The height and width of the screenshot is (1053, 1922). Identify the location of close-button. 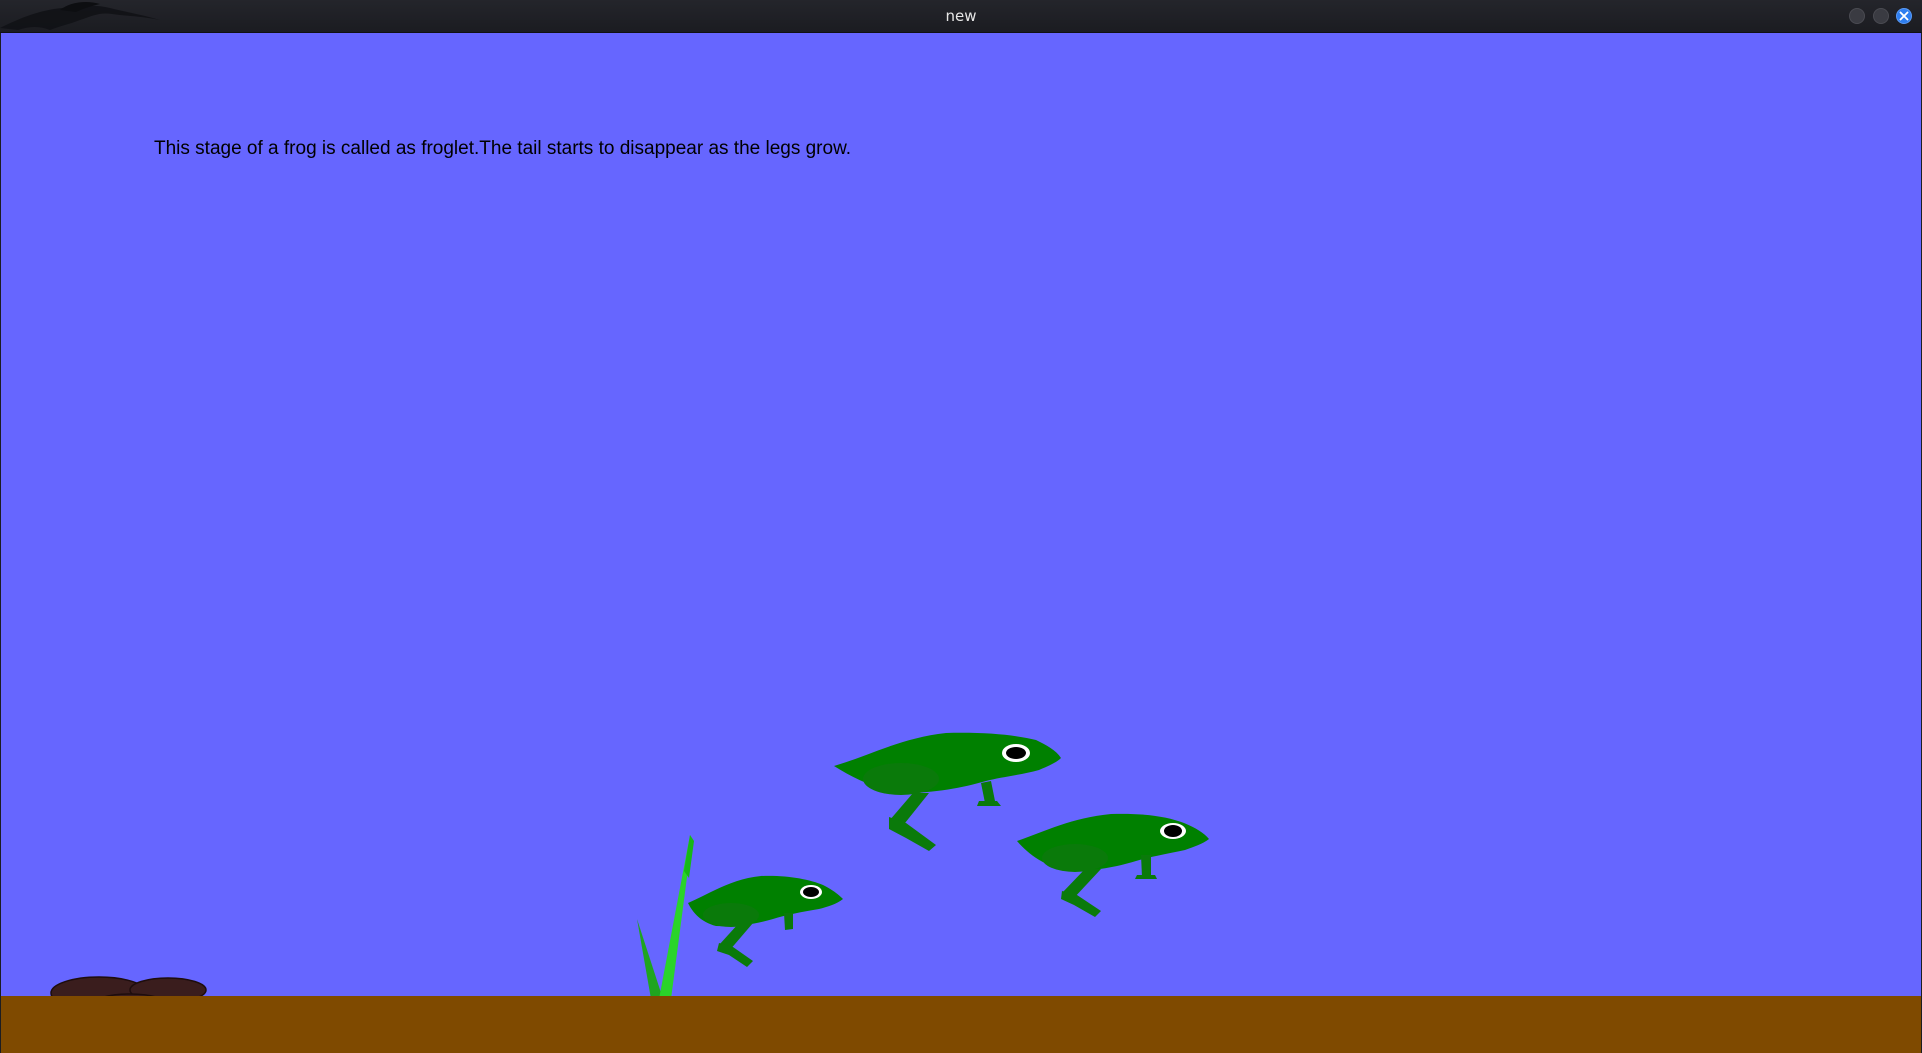
(1904, 16).